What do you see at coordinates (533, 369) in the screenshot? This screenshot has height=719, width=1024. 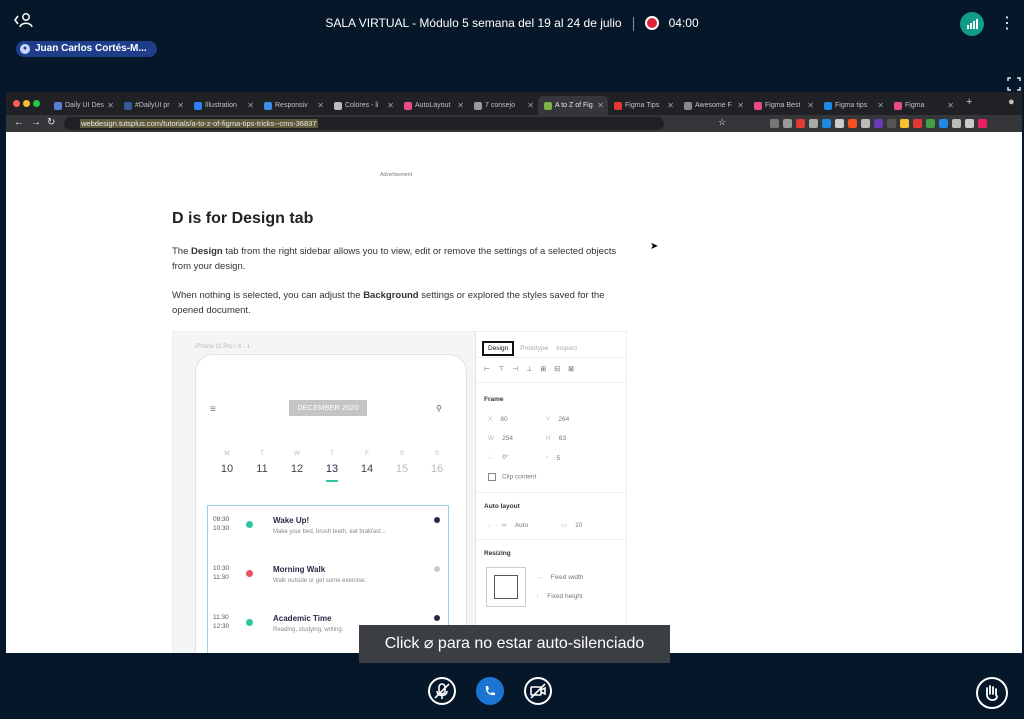 I see `align-icons: ⊢⊤⊣⊥⊞⊟⊠` at bounding box center [533, 369].